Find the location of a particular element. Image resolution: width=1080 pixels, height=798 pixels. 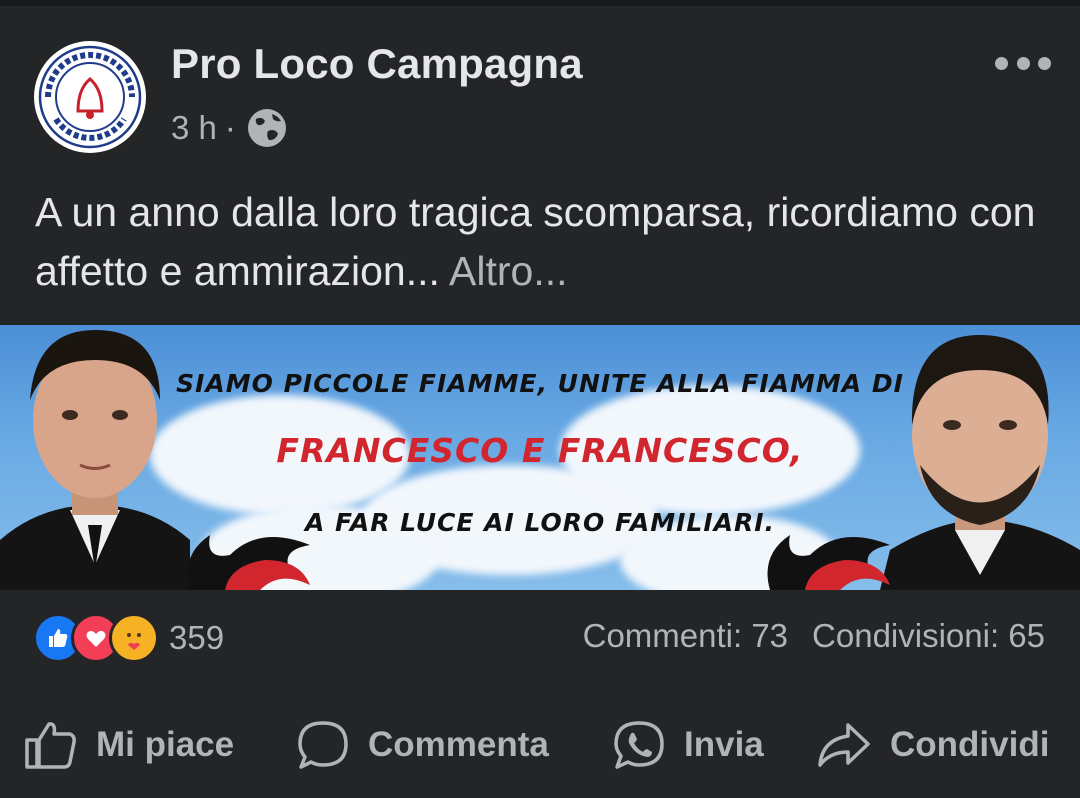

comment-button: Commenta is located at coordinates (422, 745).